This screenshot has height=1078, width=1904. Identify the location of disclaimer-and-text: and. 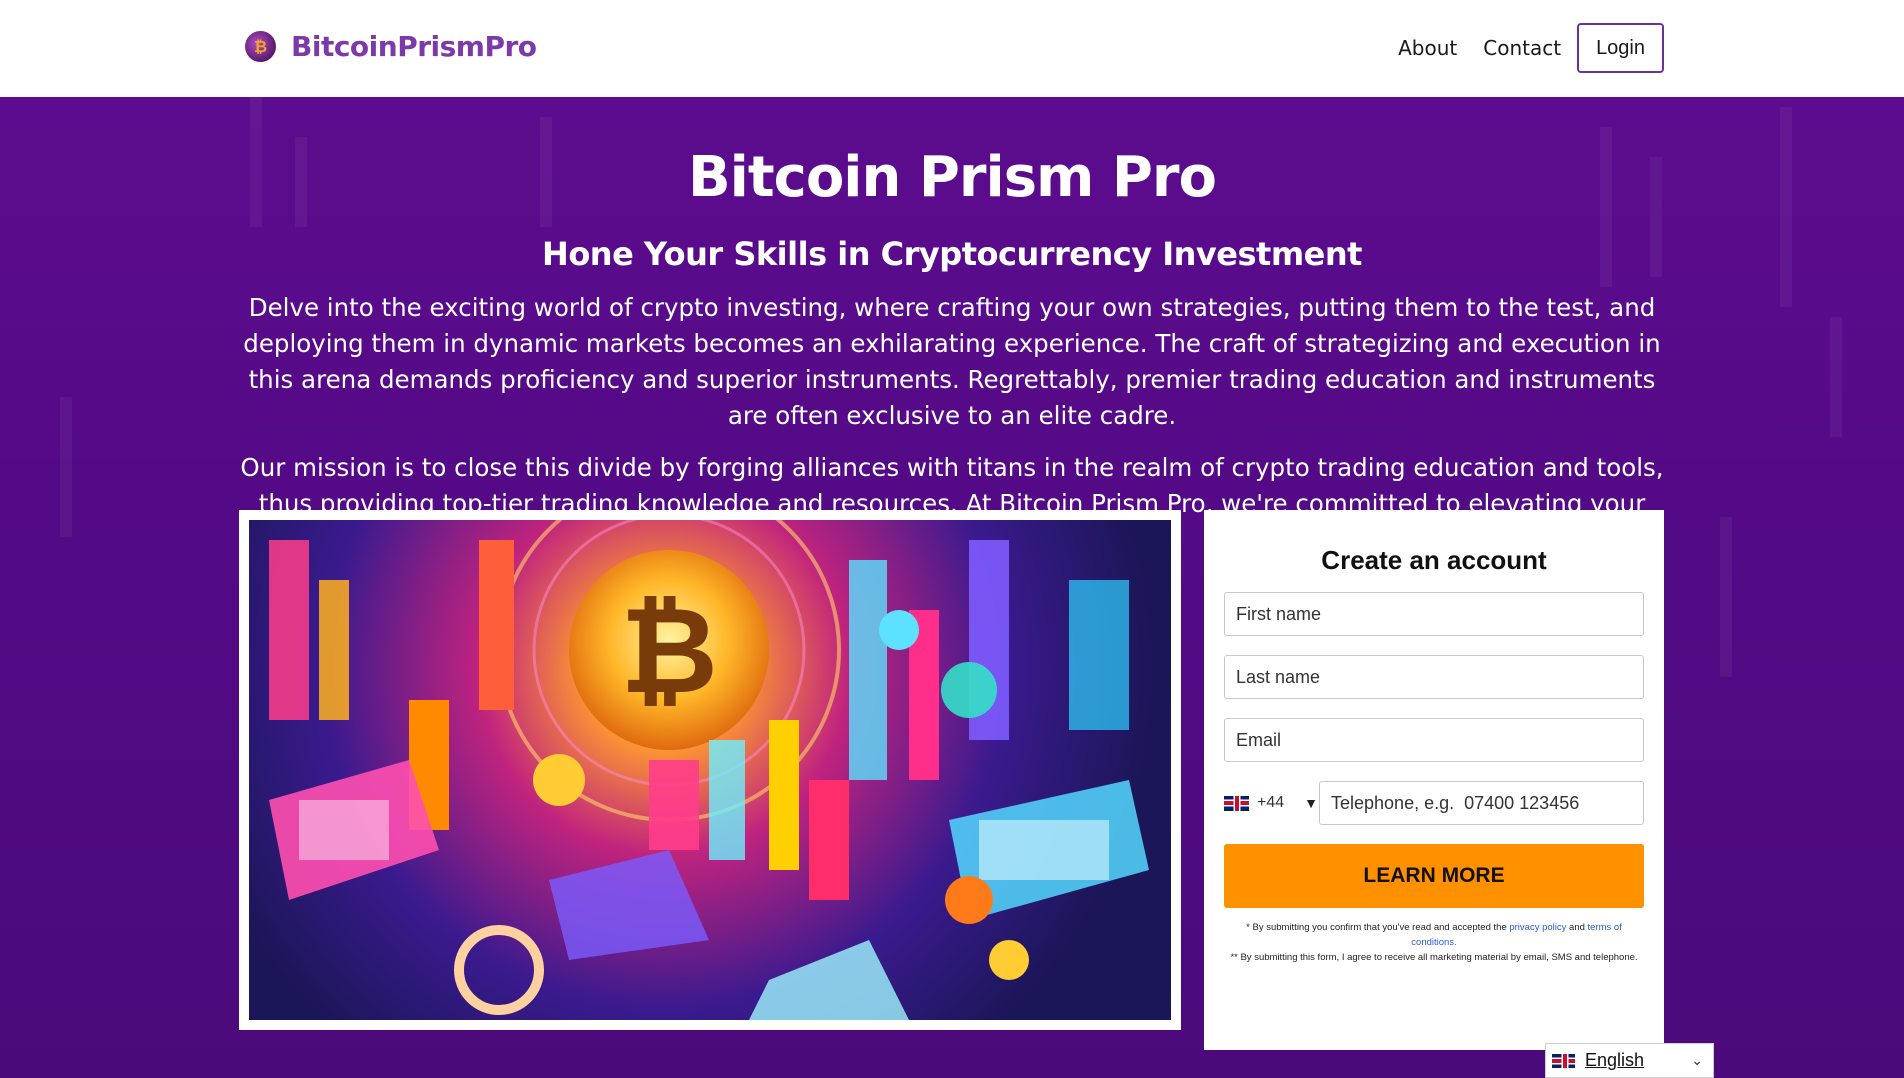
(1577, 927).